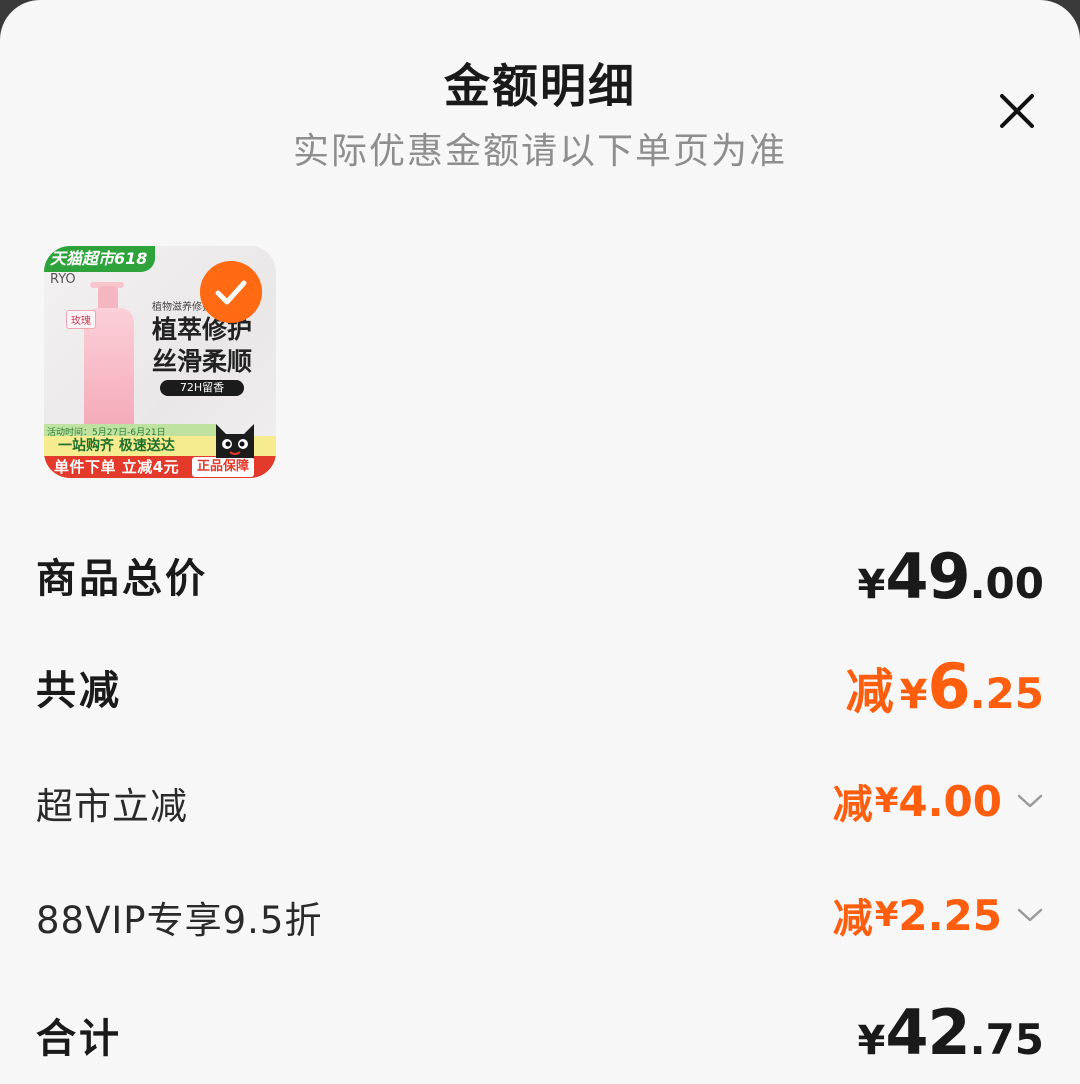 The height and width of the screenshot is (1084, 1080). I want to click on guarantee-badge: 正品保障, so click(223, 467).